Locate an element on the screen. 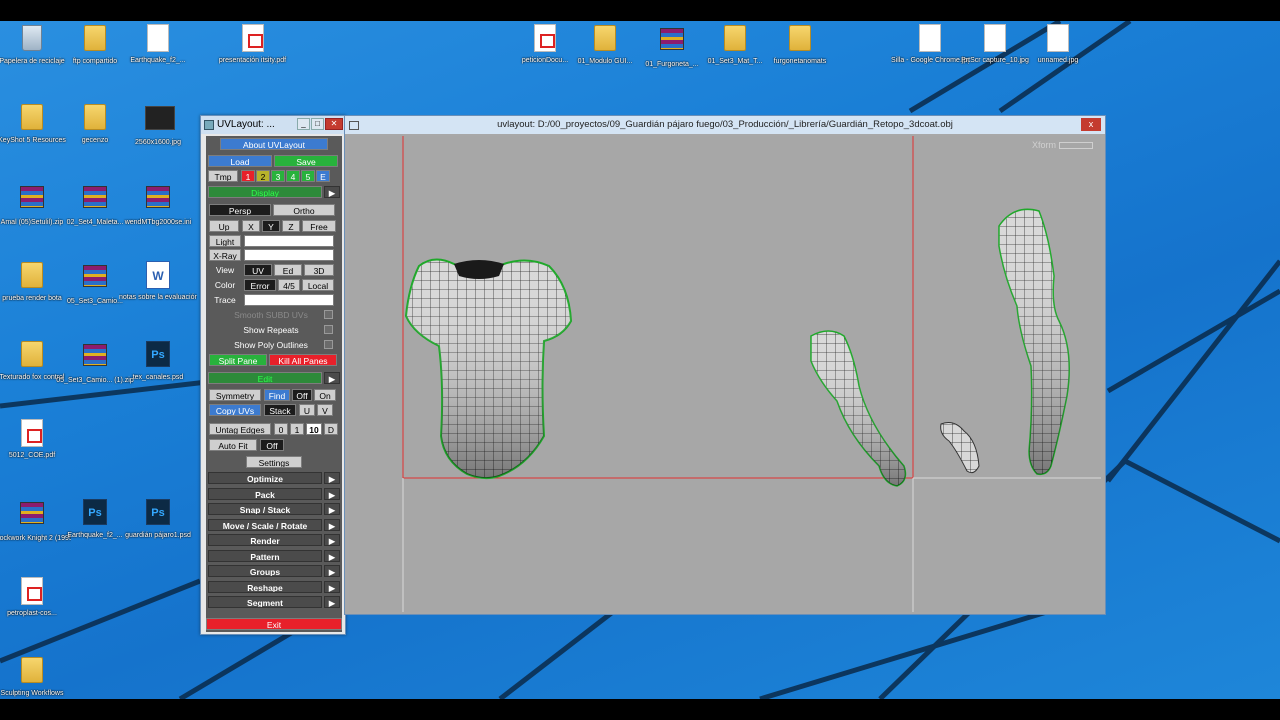 The height and width of the screenshot is (720, 1280). axis-x-button: X is located at coordinates (251, 226).